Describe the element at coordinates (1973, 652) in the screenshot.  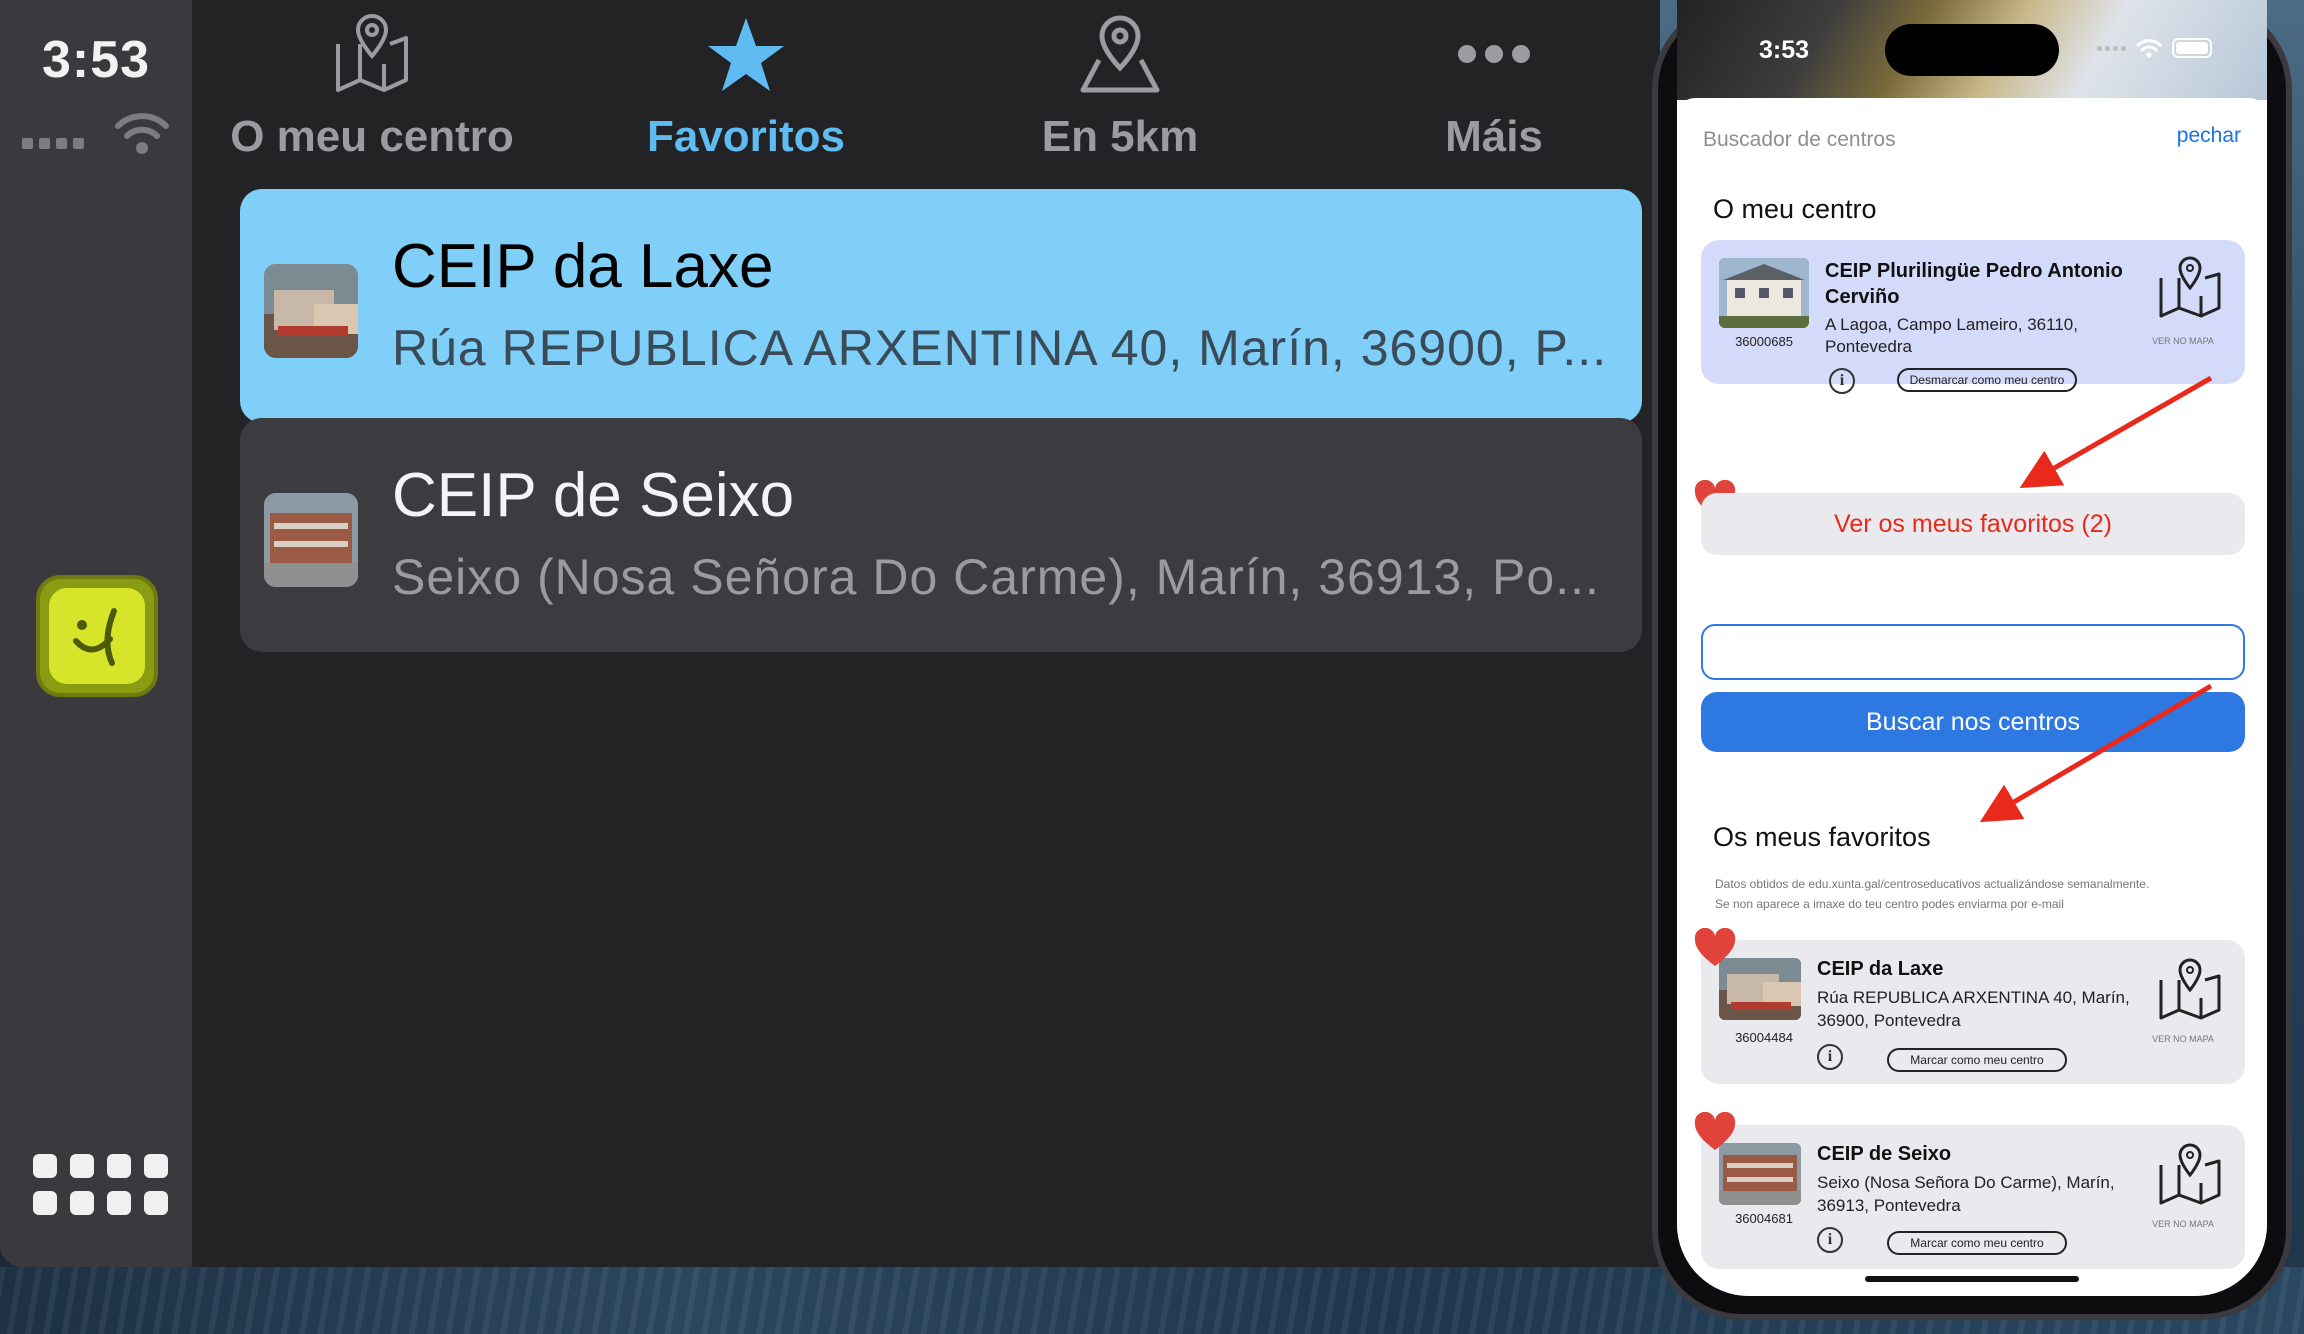
I see `search-input` at that location.